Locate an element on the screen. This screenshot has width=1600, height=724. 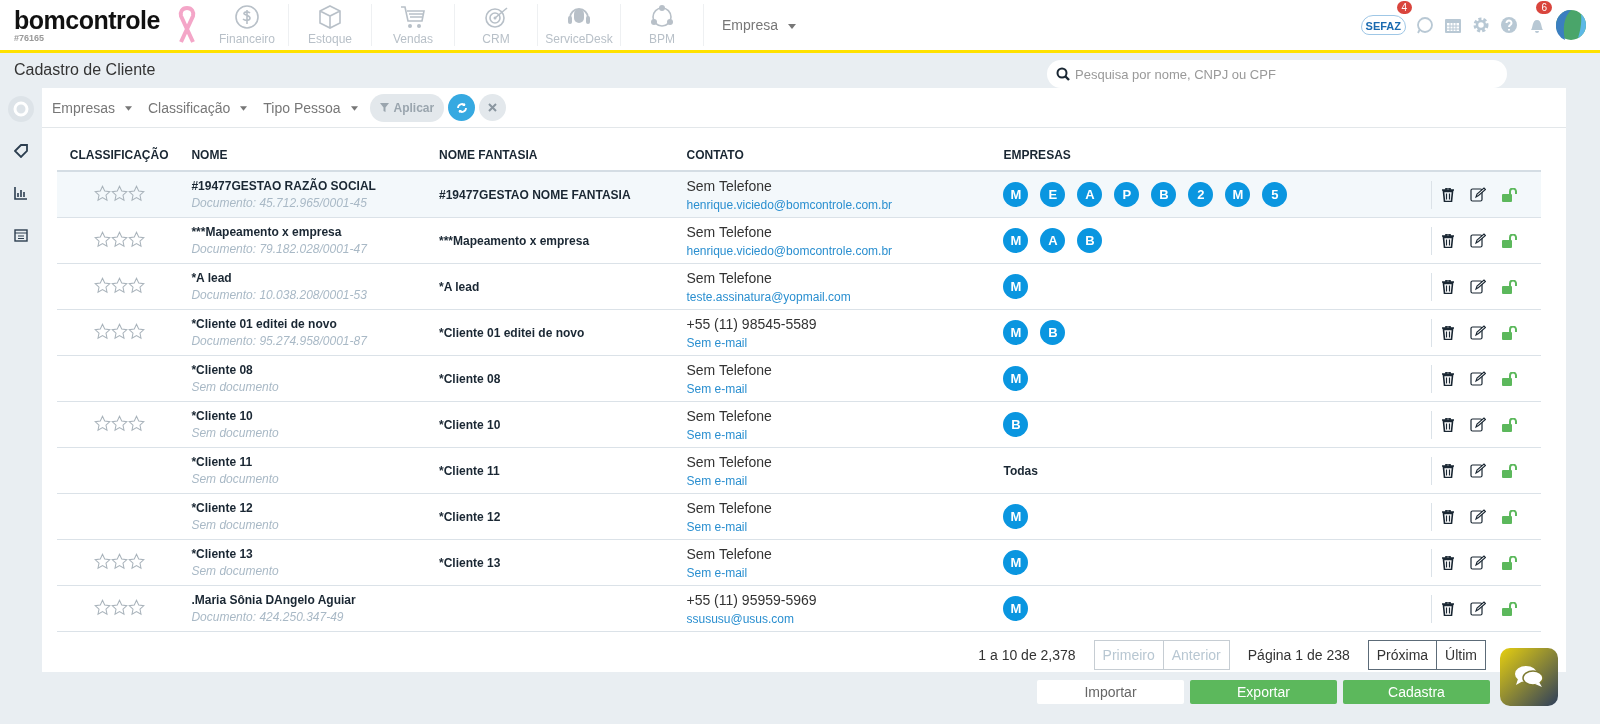
chat-button is located at coordinates (1529, 677).